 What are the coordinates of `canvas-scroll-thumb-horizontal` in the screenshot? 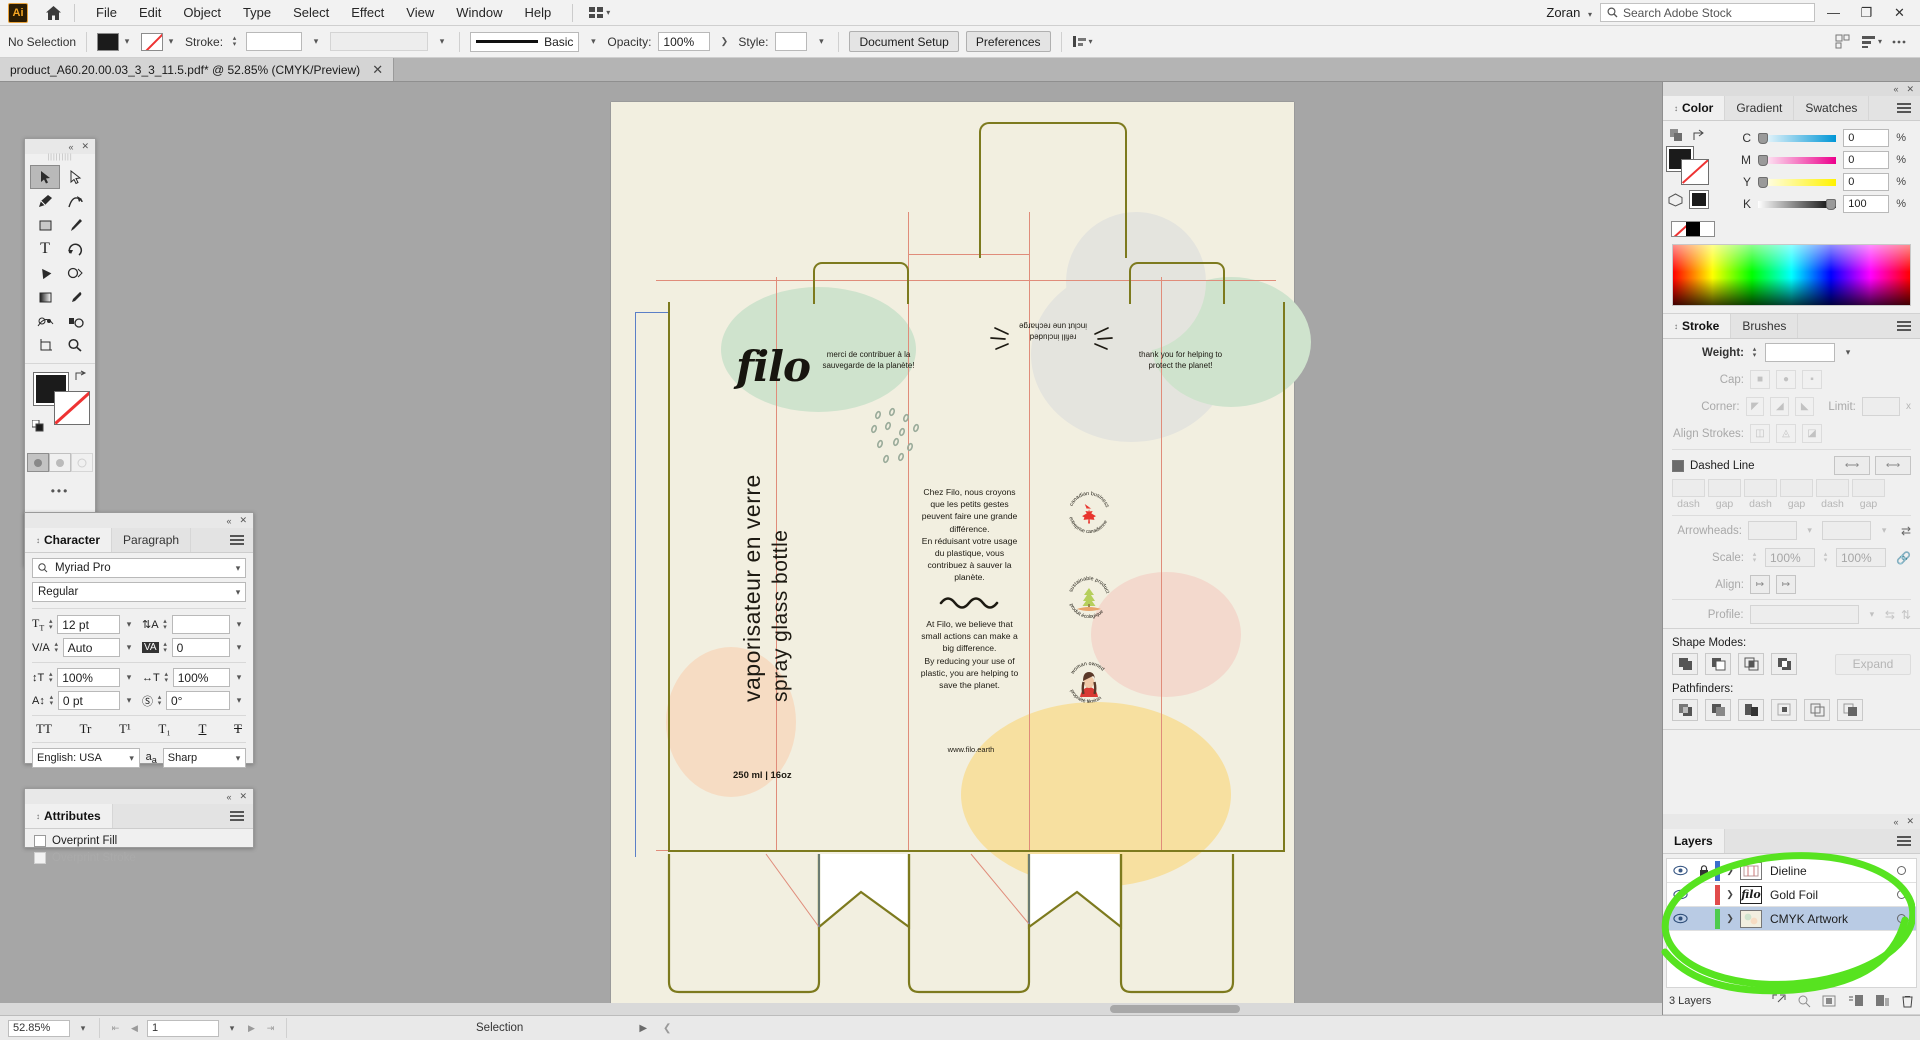 It's located at (1175, 1009).